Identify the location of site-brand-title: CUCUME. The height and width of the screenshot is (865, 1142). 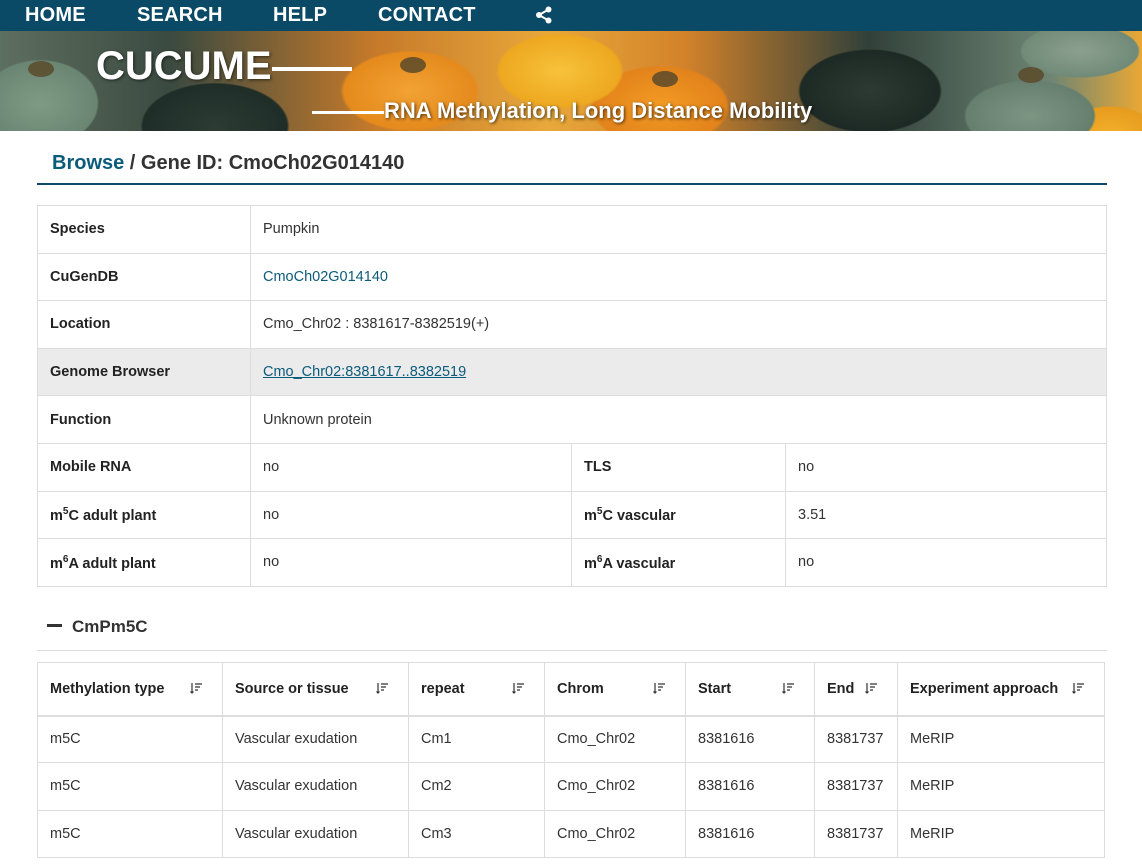
(184, 66).